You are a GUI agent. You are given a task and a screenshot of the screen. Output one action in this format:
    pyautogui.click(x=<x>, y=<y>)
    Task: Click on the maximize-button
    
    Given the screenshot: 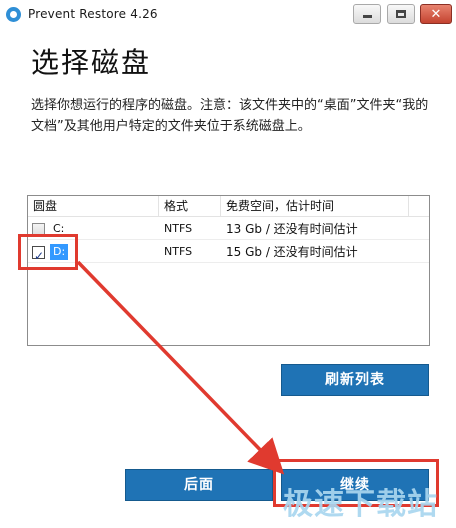 What is the action you would take?
    pyautogui.click(x=401, y=14)
    